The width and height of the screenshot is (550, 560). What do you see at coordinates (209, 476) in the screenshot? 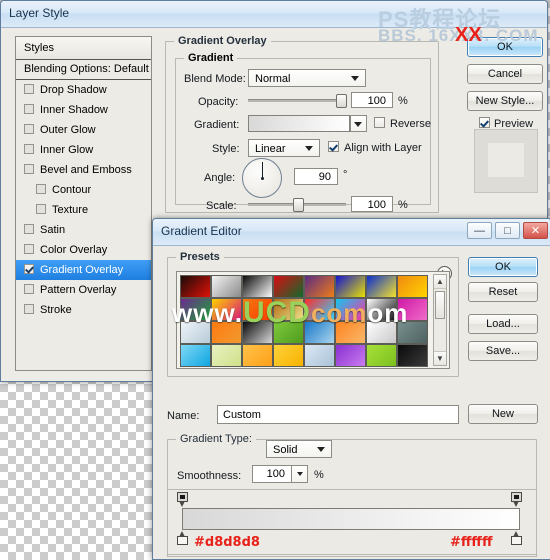
I see `smoothness-label: Smoothness:` at bounding box center [209, 476].